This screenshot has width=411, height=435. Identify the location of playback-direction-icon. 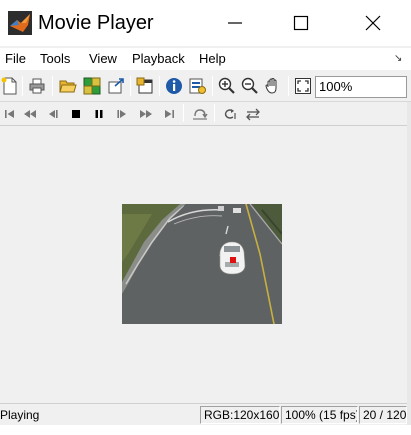
(253, 114).